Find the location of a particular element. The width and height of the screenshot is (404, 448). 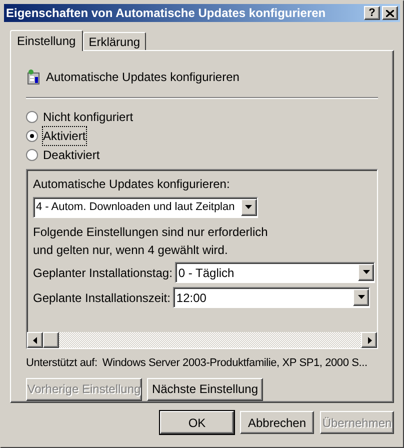

scroll-left-button is located at coordinates (35, 340).